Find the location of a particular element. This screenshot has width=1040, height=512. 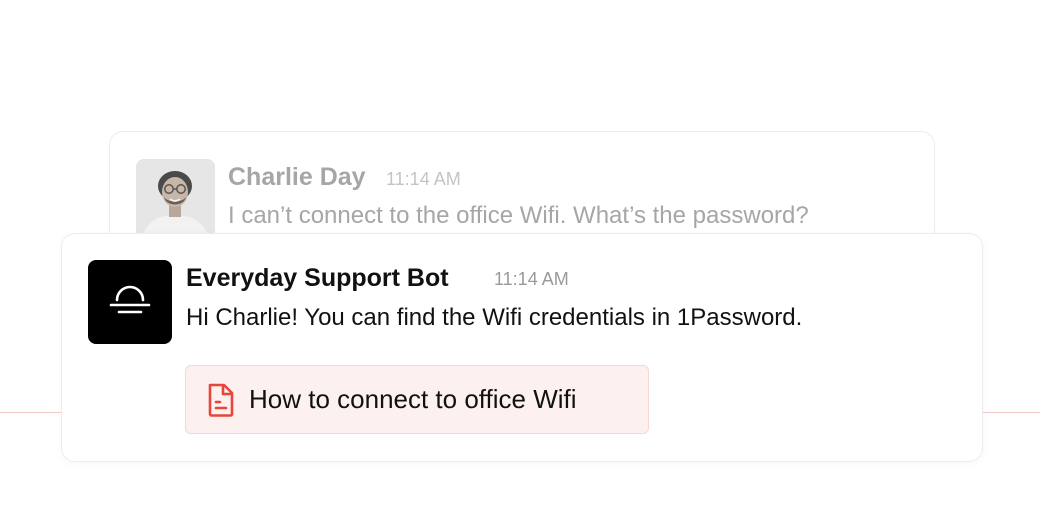

bot-name: Everyday Support Bot is located at coordinates (317, 278).